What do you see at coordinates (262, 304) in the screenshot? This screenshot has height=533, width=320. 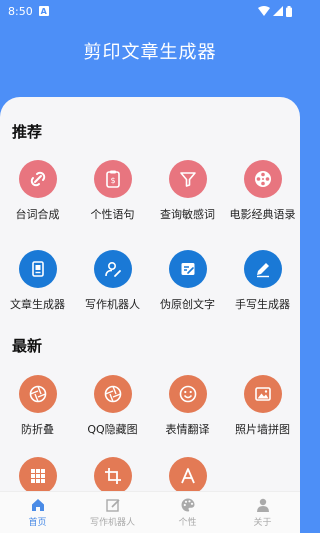 I see `tool-label: 手写生成器` at bounding box center [262, 304].